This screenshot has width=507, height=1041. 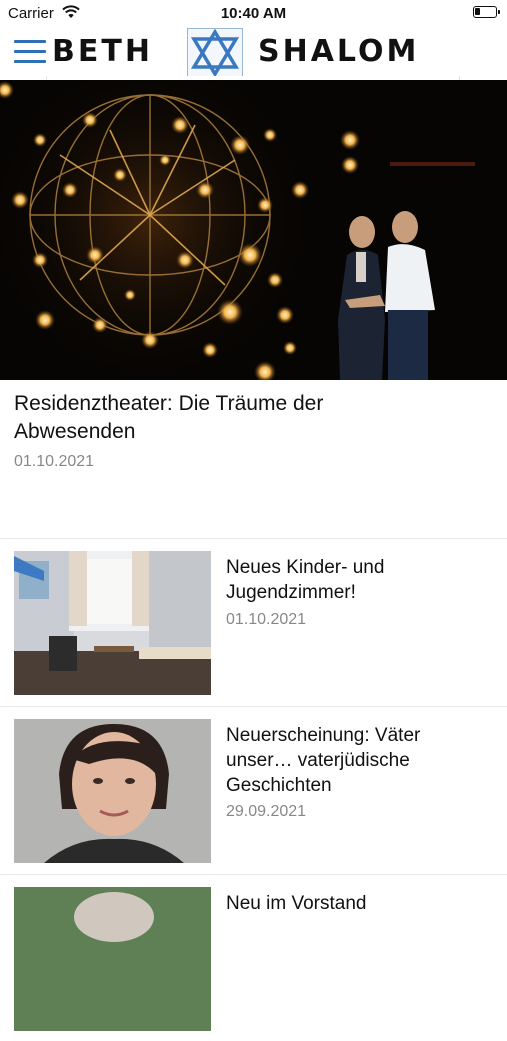 What do you see at coordinates (112, 959) in the screenshot?
I see `article-thumbnail-partial` at bounding box center [112, 959].